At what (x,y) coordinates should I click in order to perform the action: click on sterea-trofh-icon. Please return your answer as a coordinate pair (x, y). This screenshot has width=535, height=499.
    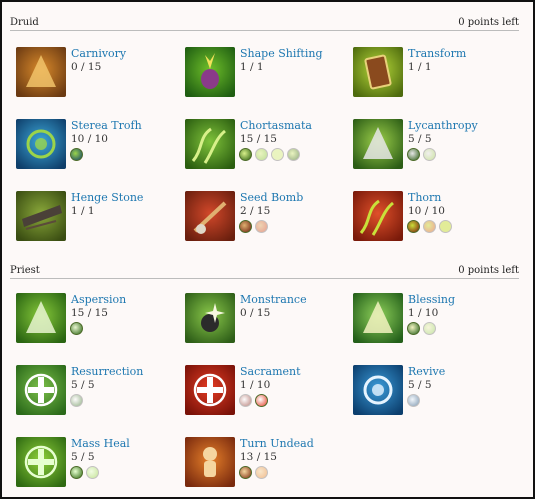
    Looking at the image, I should click on (41, 144).